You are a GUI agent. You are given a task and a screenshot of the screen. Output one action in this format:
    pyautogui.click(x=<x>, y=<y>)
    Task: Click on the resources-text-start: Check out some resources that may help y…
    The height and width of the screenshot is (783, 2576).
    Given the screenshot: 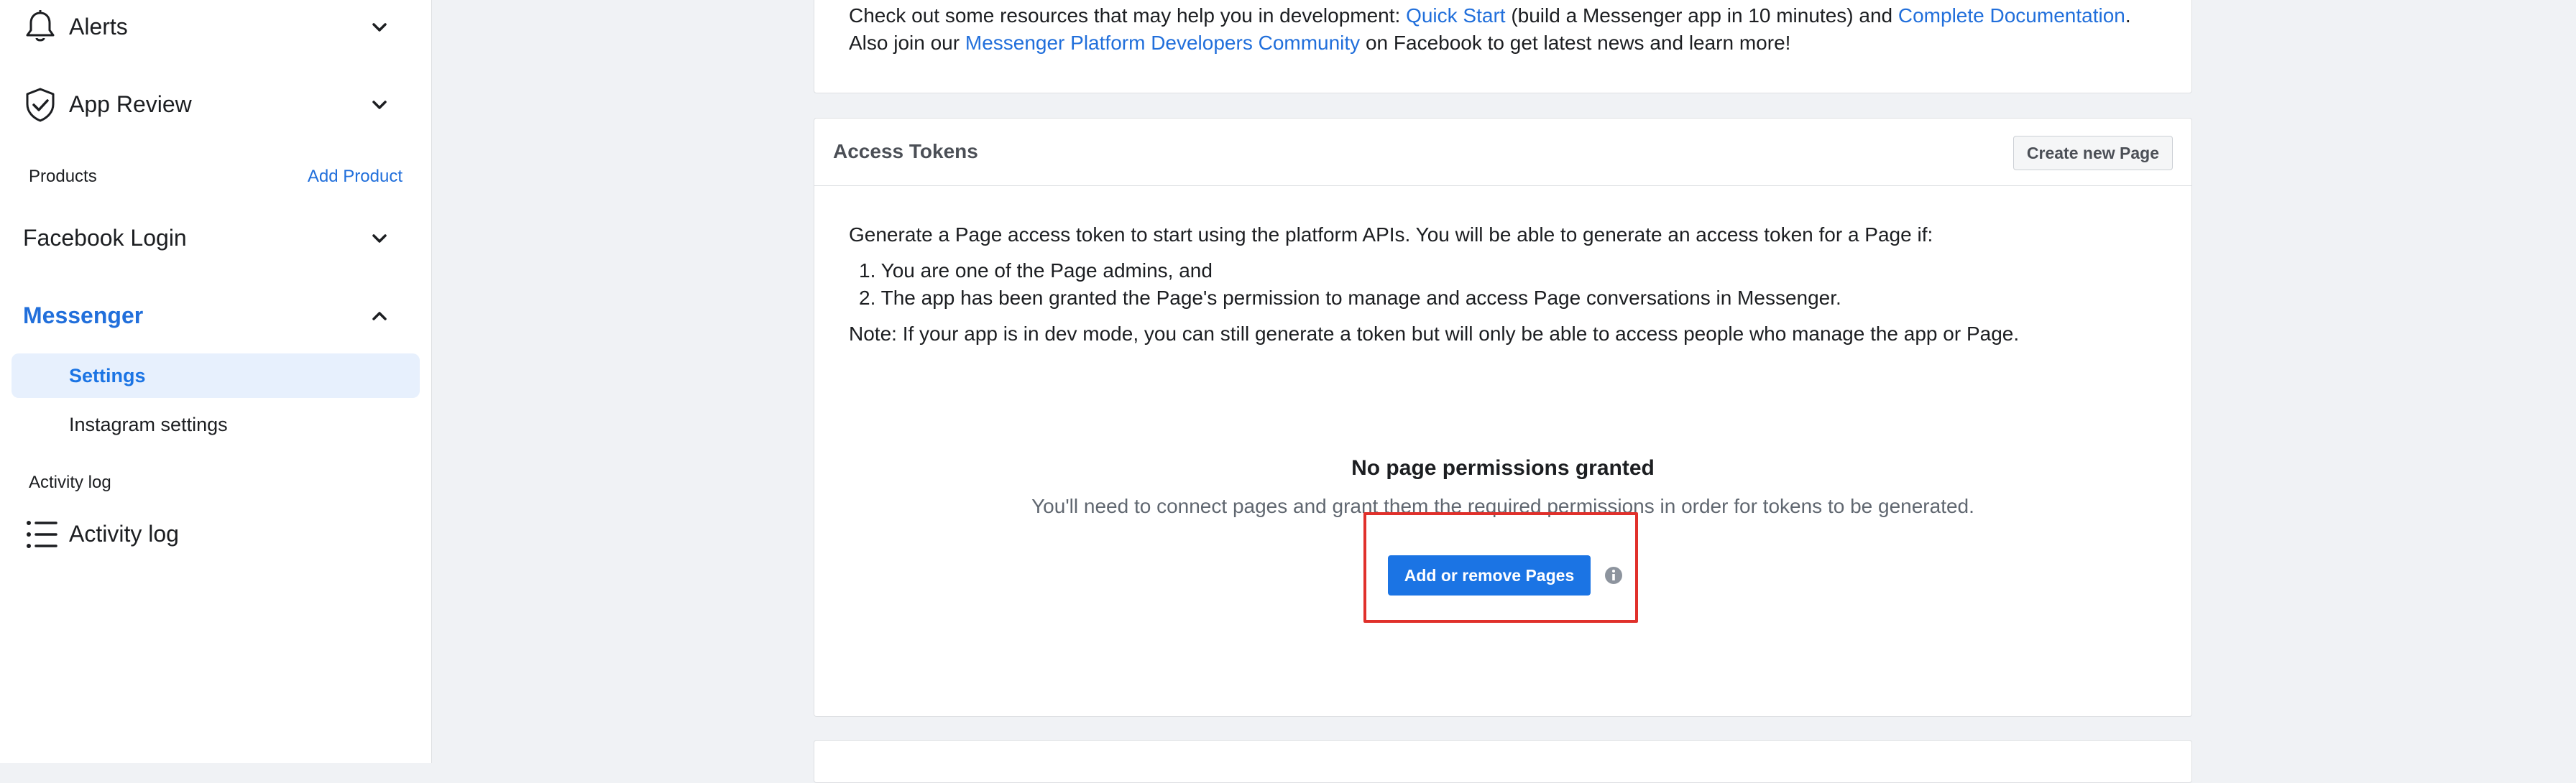 What is the action you would take?
    pyautogui.click(x=1128, y=15)
    